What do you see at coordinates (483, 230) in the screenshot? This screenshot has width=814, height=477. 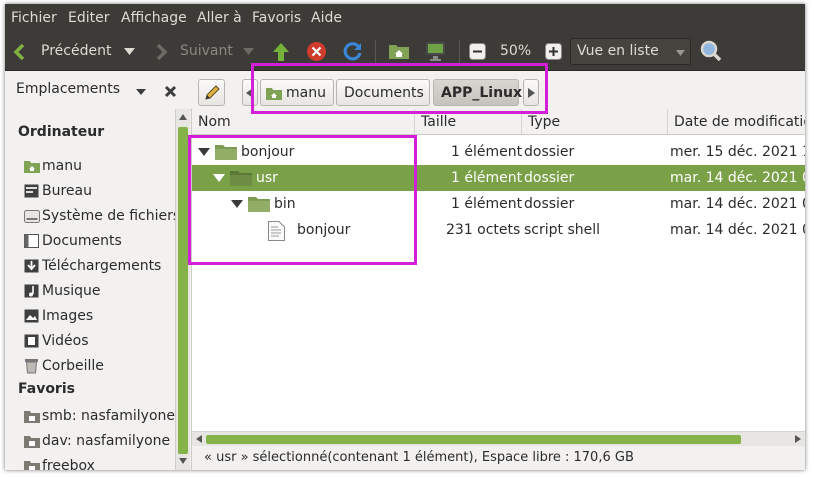 I see `file-size: 231 octets` at bounding box center [483, 230].